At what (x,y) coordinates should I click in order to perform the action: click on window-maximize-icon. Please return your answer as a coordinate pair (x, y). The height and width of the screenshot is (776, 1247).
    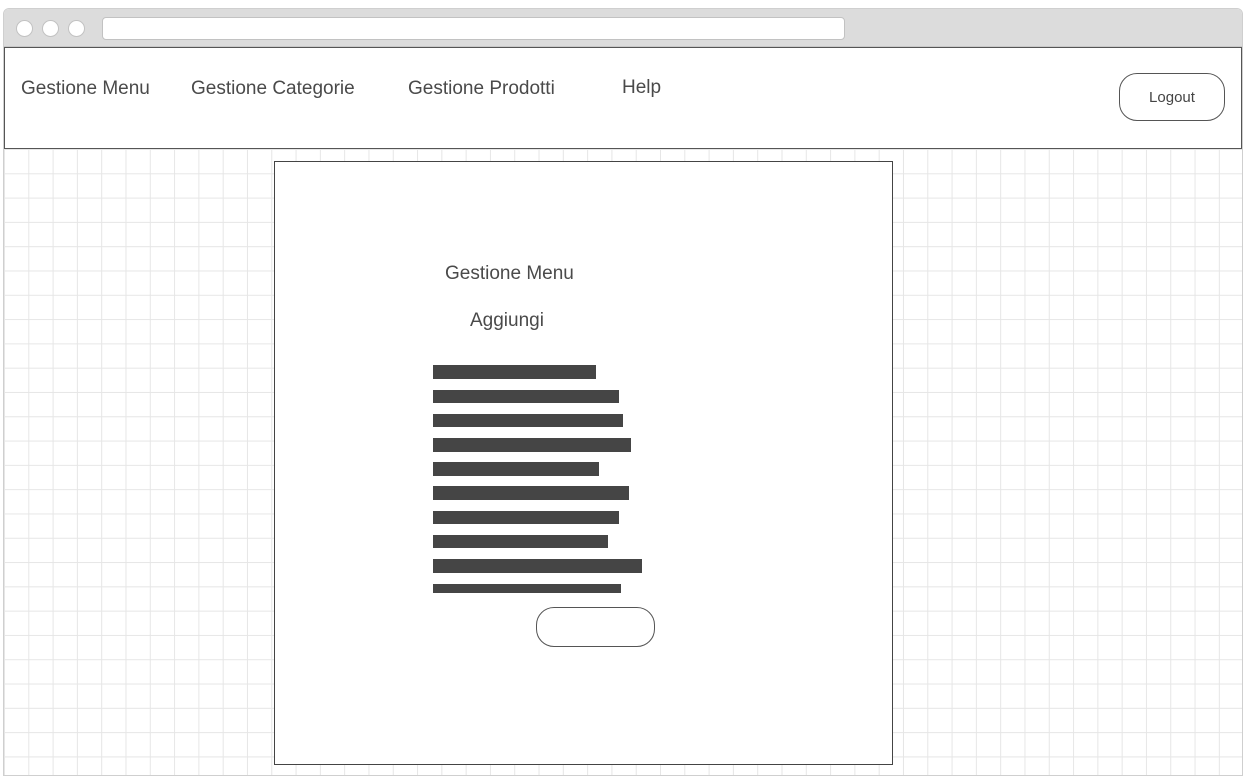
    Looking at the image, I should click on (76, 28).